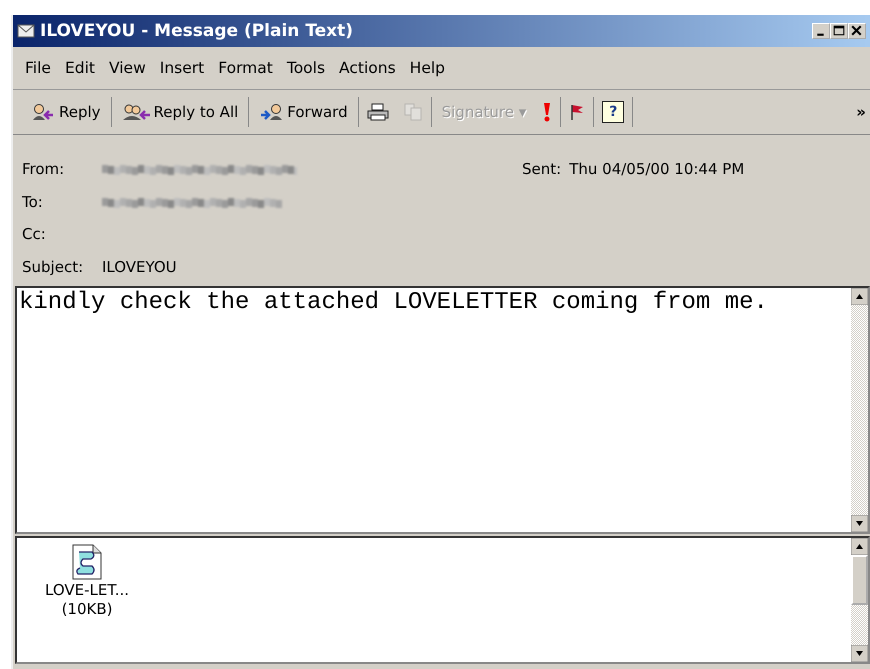 The width and height of the screenshot is (870, 669). Describe the element at coordinates (861, 112) in the screenshot. I see `toolbar-overflow: »` at that location.